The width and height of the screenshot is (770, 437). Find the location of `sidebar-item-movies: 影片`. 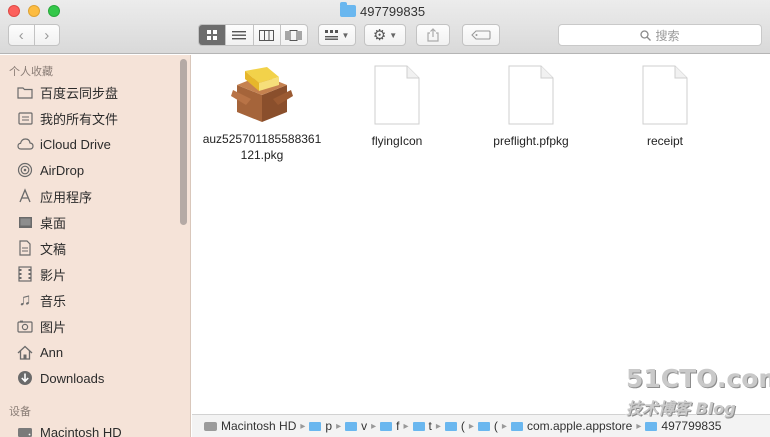

sidebar-item-movies: 影片 is located at coordinates (96, 274).